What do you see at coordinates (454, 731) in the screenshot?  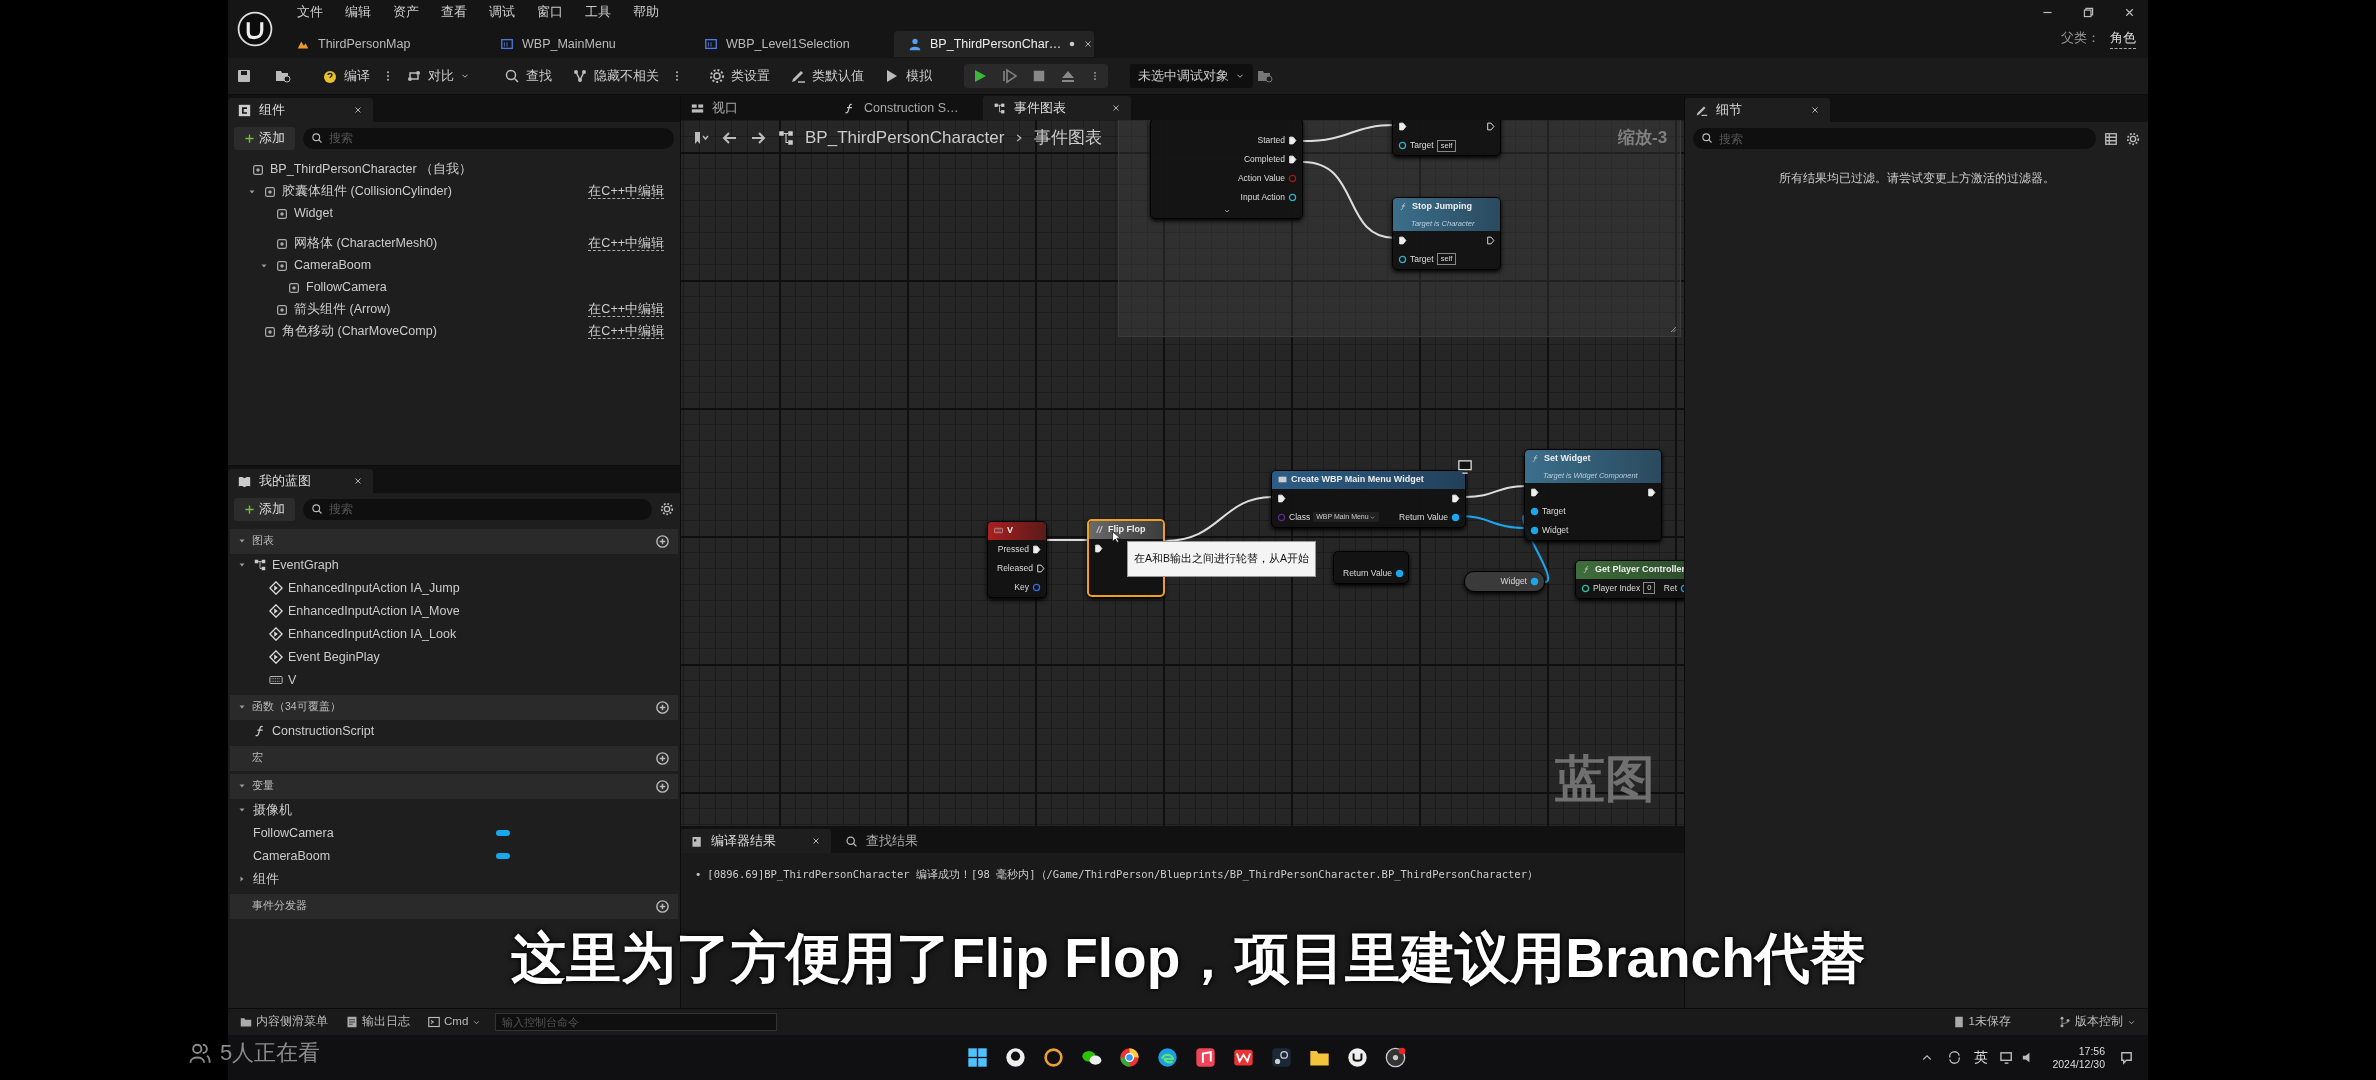 I see `blueprint-item: ConstructionScript` at bounding box center [454, 731].